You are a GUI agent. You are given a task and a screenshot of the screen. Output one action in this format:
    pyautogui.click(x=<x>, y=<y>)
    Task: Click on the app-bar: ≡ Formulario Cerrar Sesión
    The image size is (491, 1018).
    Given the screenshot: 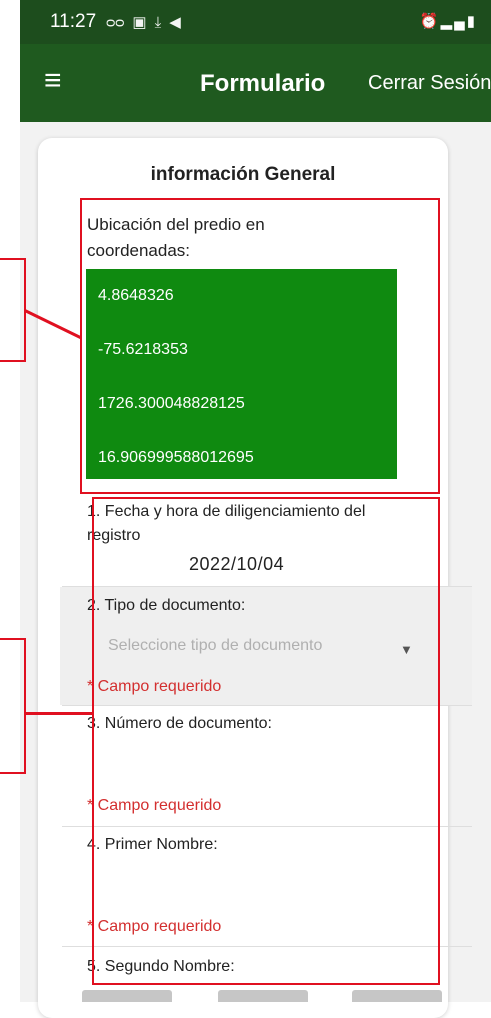 What is the action you would take?
    pyautogui.click(x=255, y=83)
    